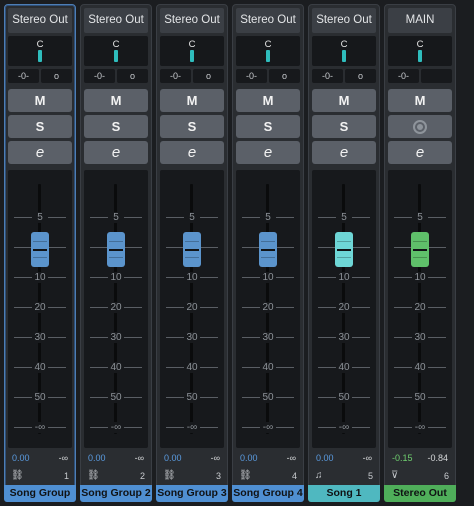 This screenshot has width=474, height=506. Describe the element at coordinates (344, 493) in the screenshot. I see `channel-name: Song 1` at that location.